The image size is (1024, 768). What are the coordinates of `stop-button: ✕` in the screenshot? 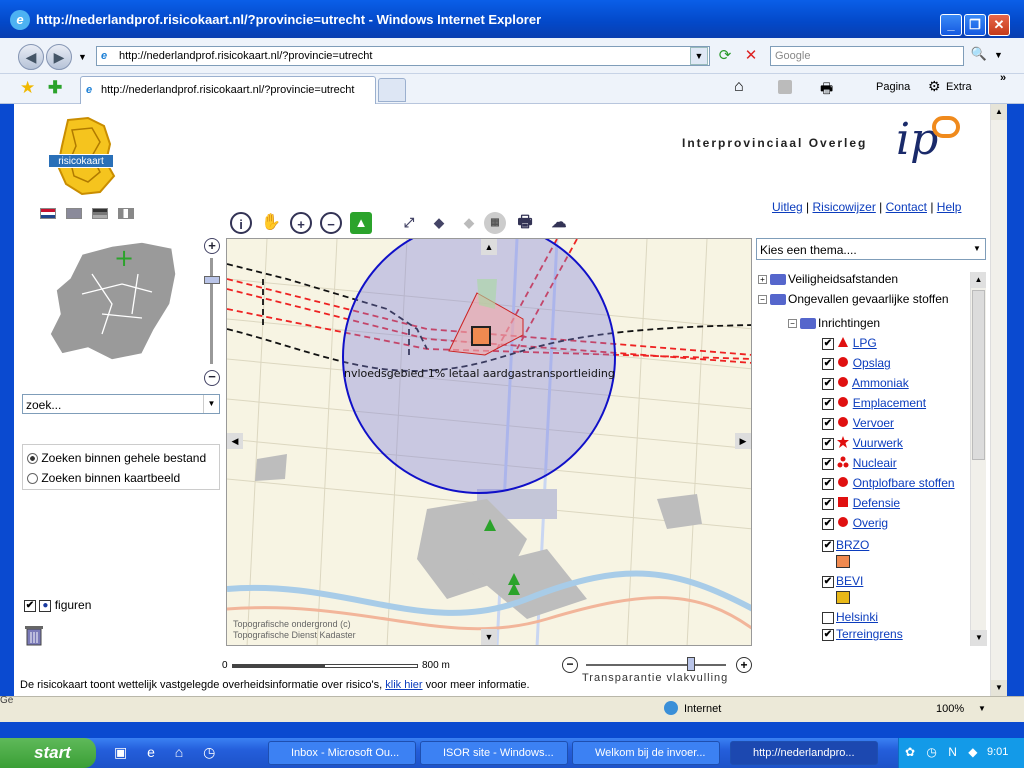 It's located at (751, 56).